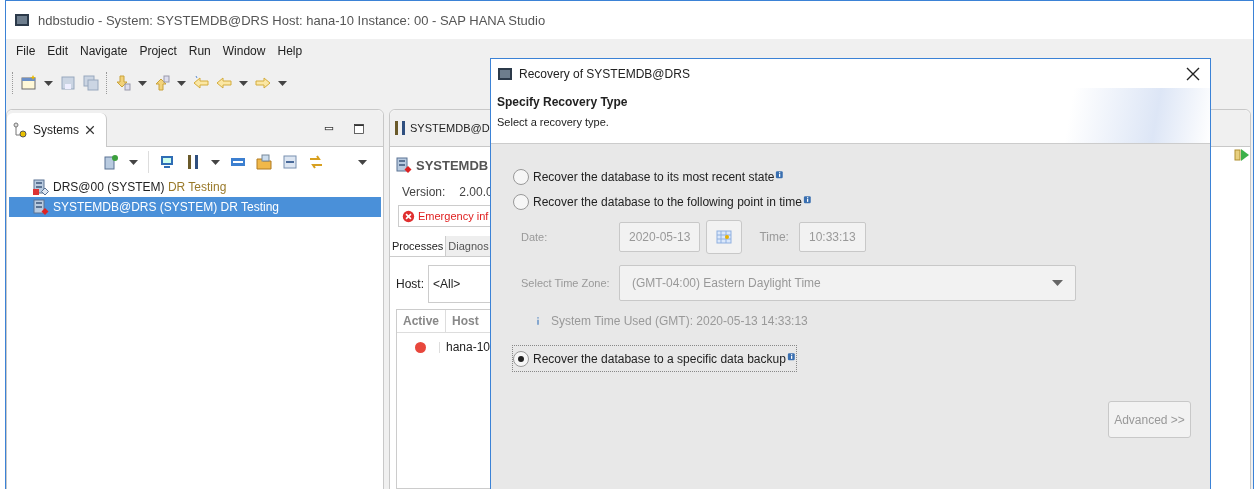 Image resolution: width=1259 pixels, height=489 pixels. Describe the element at coordinates (111, 162) in the screenshot. I see `add-system-icon` at that location.